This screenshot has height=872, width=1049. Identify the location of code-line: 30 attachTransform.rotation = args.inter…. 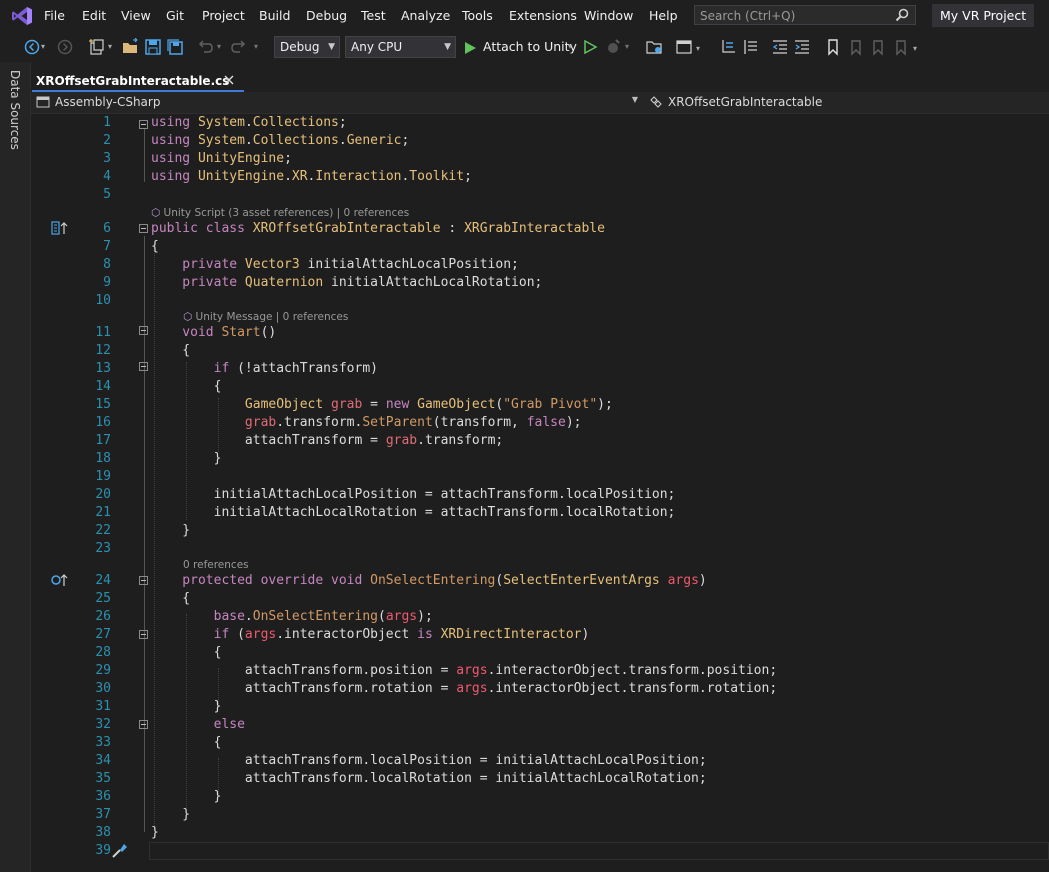
(540, 689).